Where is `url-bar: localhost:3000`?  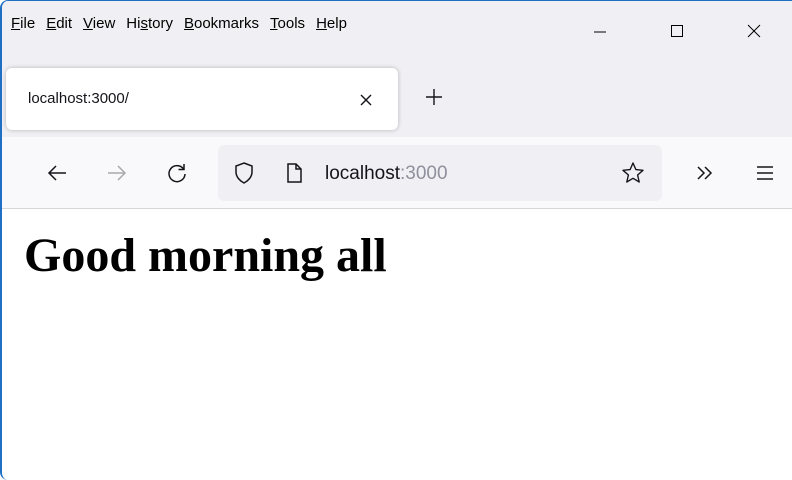
url-bar: localhost:3000 is located at coordinates (440, 173).